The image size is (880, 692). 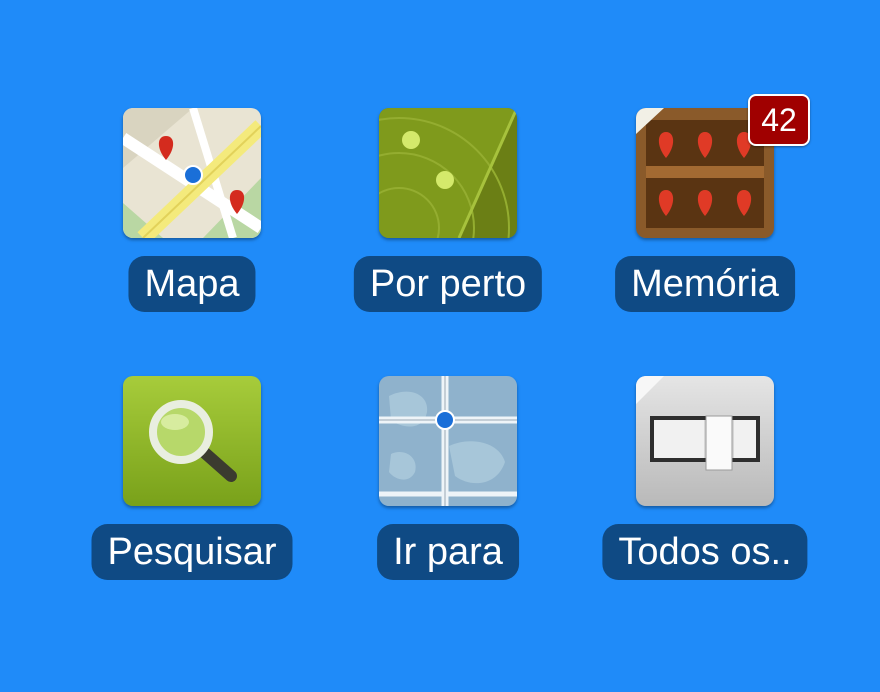 What do you see at coordinates (723, 166) in the screenshot?
I see `badge-anchor: 42` at bounding box center [723, 166].